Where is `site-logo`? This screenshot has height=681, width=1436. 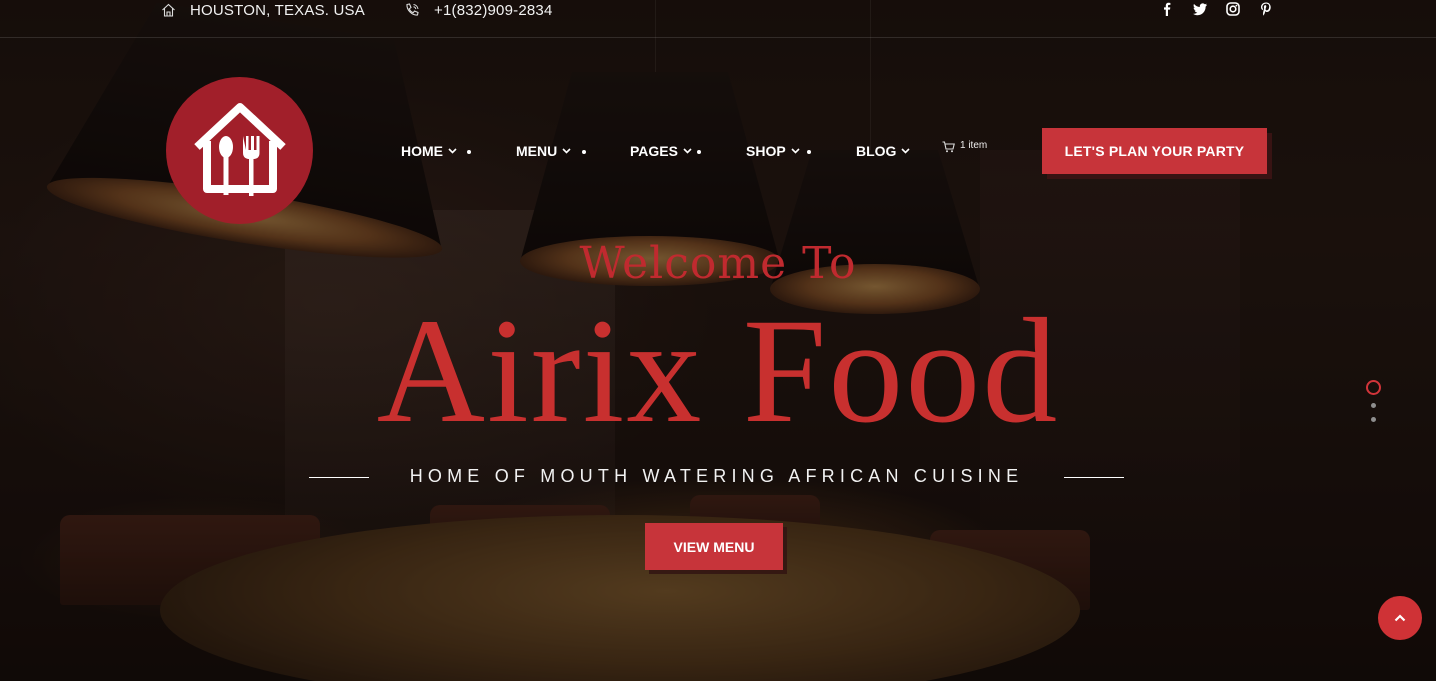 site-logo is located at coordinates (239, 150).